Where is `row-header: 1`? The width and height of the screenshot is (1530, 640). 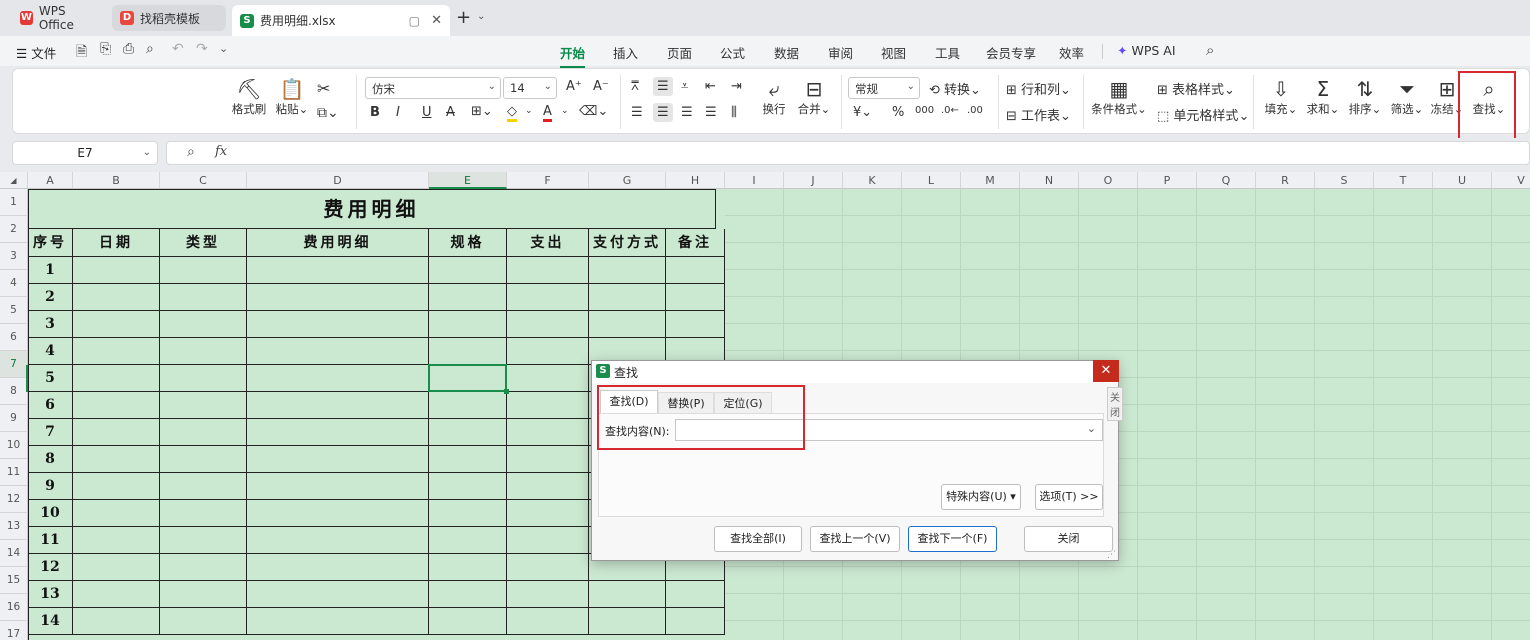 row-header: 1 is located at coordinates (14, 202).